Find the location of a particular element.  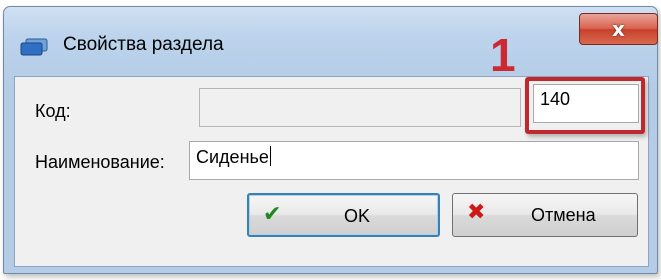

ok-button-label: OK is located at coordinates (357, 216).